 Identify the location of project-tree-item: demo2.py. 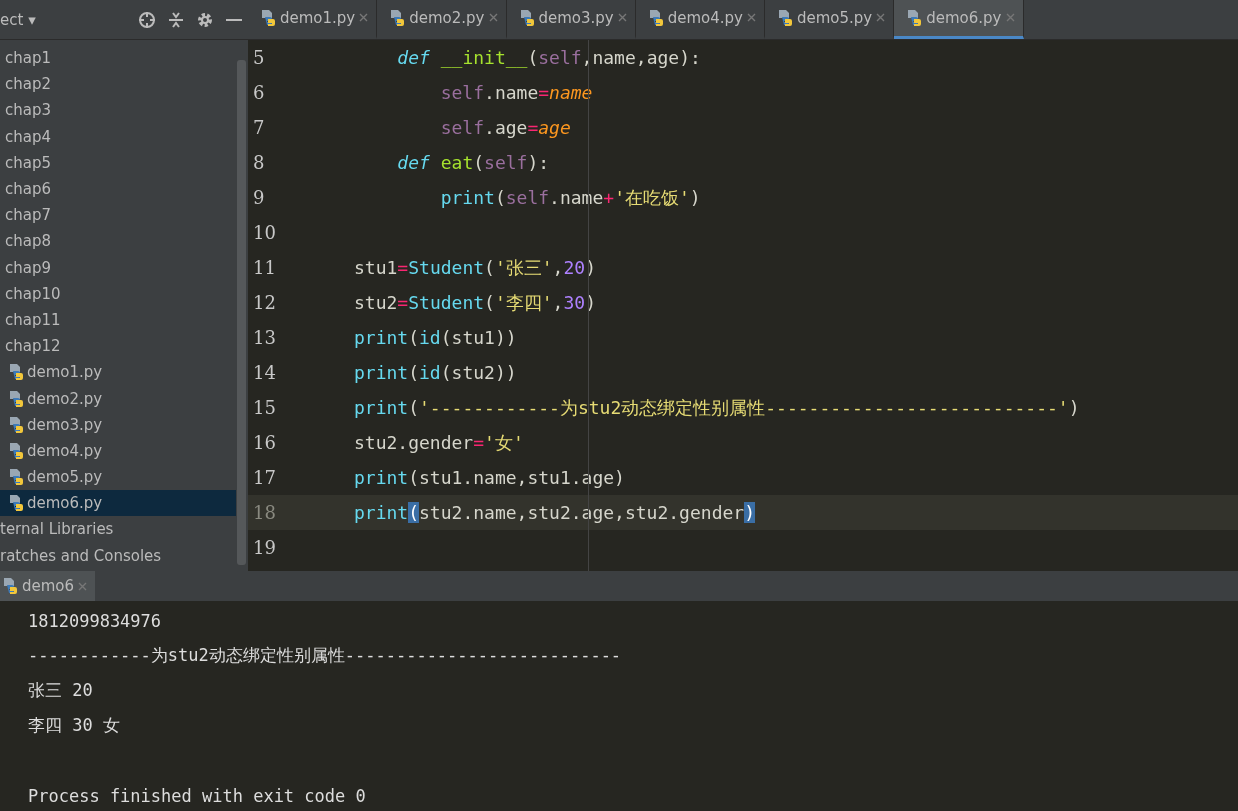
(118, 398).